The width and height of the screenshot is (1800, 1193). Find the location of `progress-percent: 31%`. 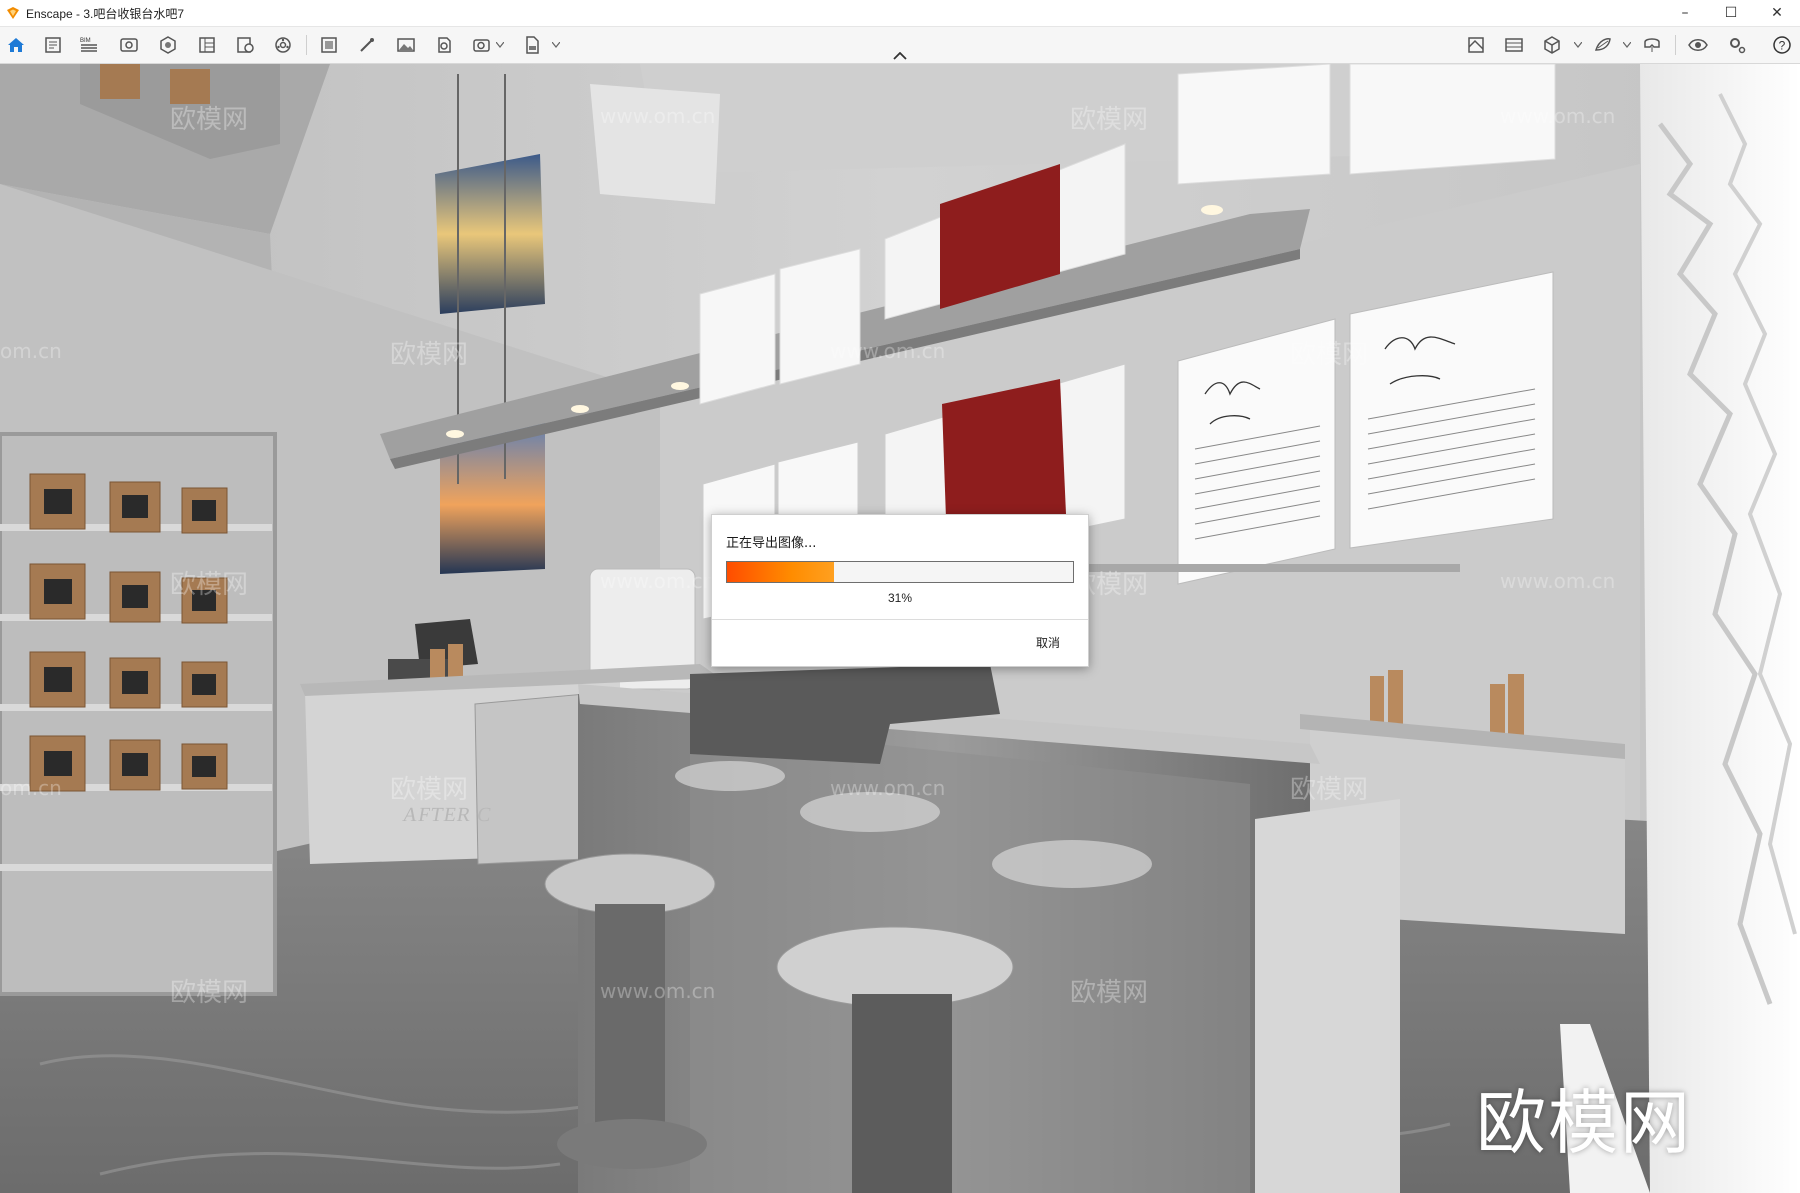

progress-percent: 31% is located at coordinates (900, 598).